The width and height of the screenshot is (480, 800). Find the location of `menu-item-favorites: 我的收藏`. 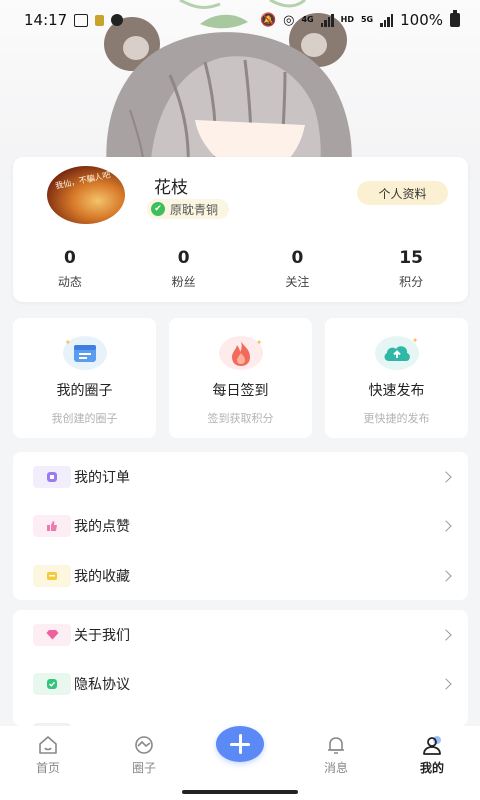

menu-item-favorites: 我的收藏 is located at coordinates (240, 576).